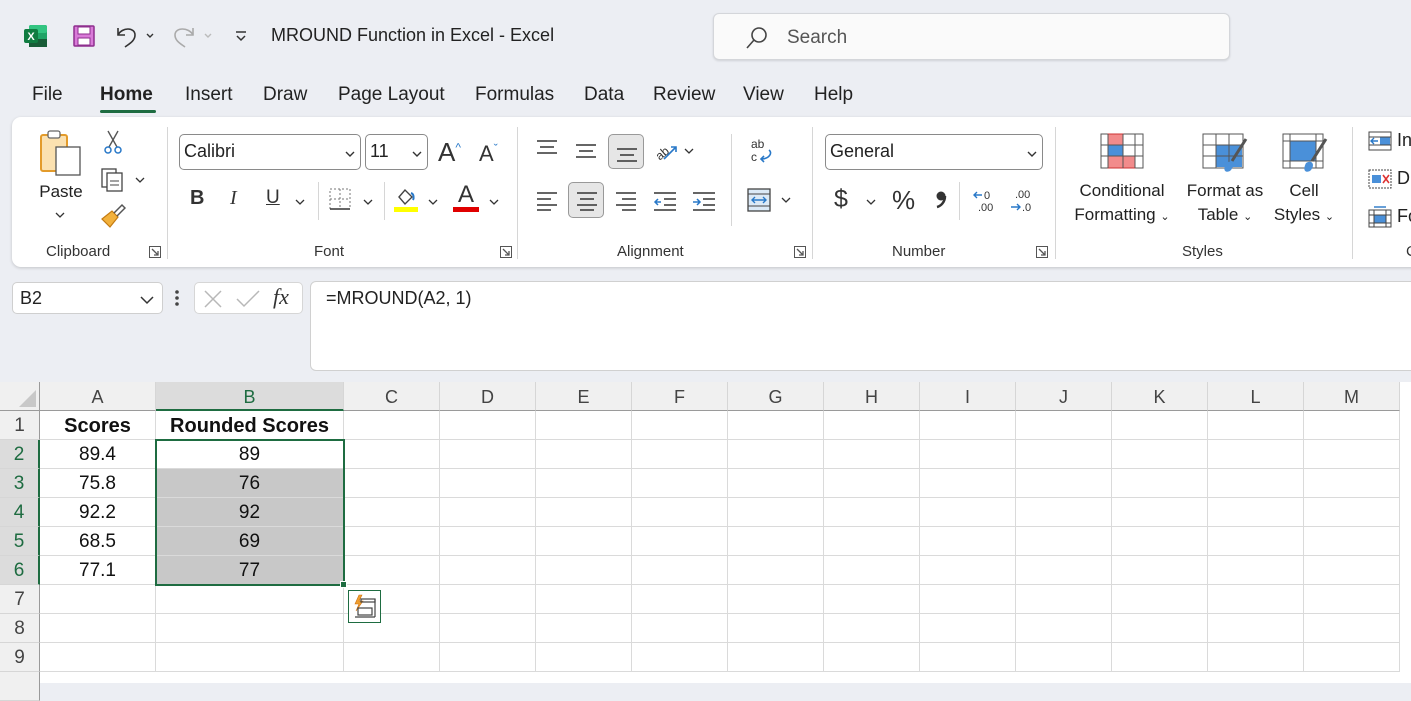 This screenshot has width=1411, height=701. I want to click on cell-h9, so click(872, 657).